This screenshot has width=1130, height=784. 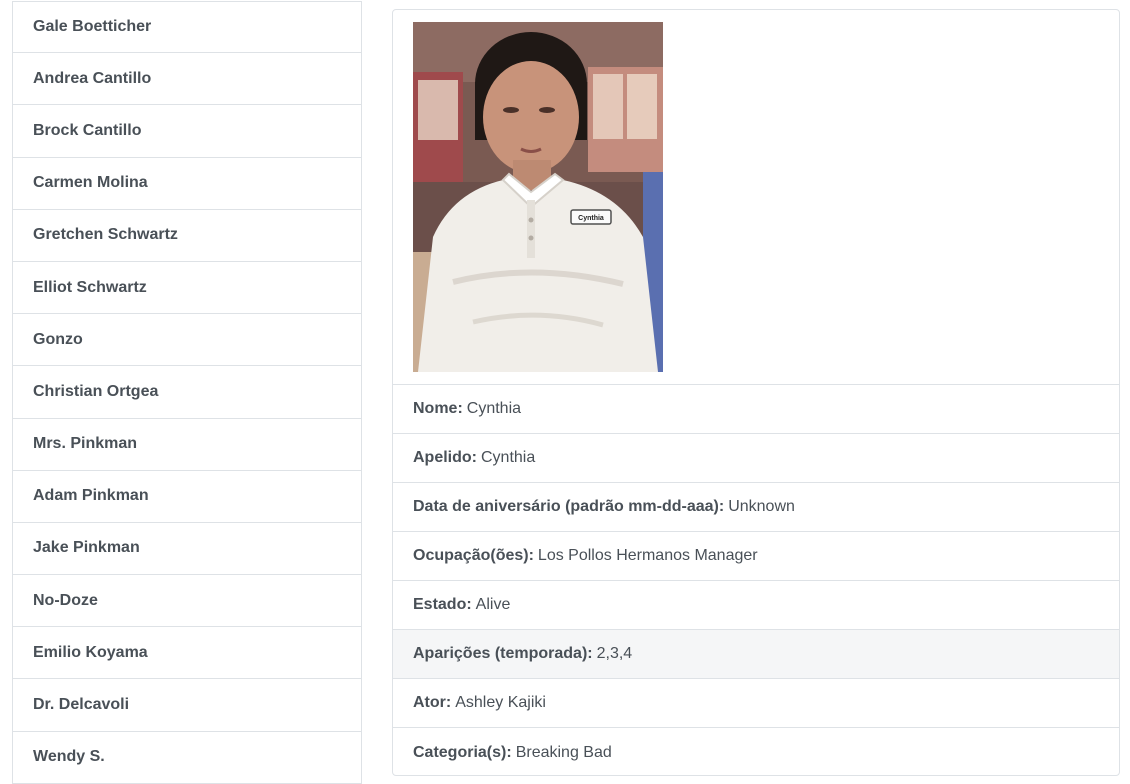 What do you see at coordinates (756, 409) in the screenshot?
I see `detail-row-nome: Nome: Cynthia` at bounding box center [756, 409].